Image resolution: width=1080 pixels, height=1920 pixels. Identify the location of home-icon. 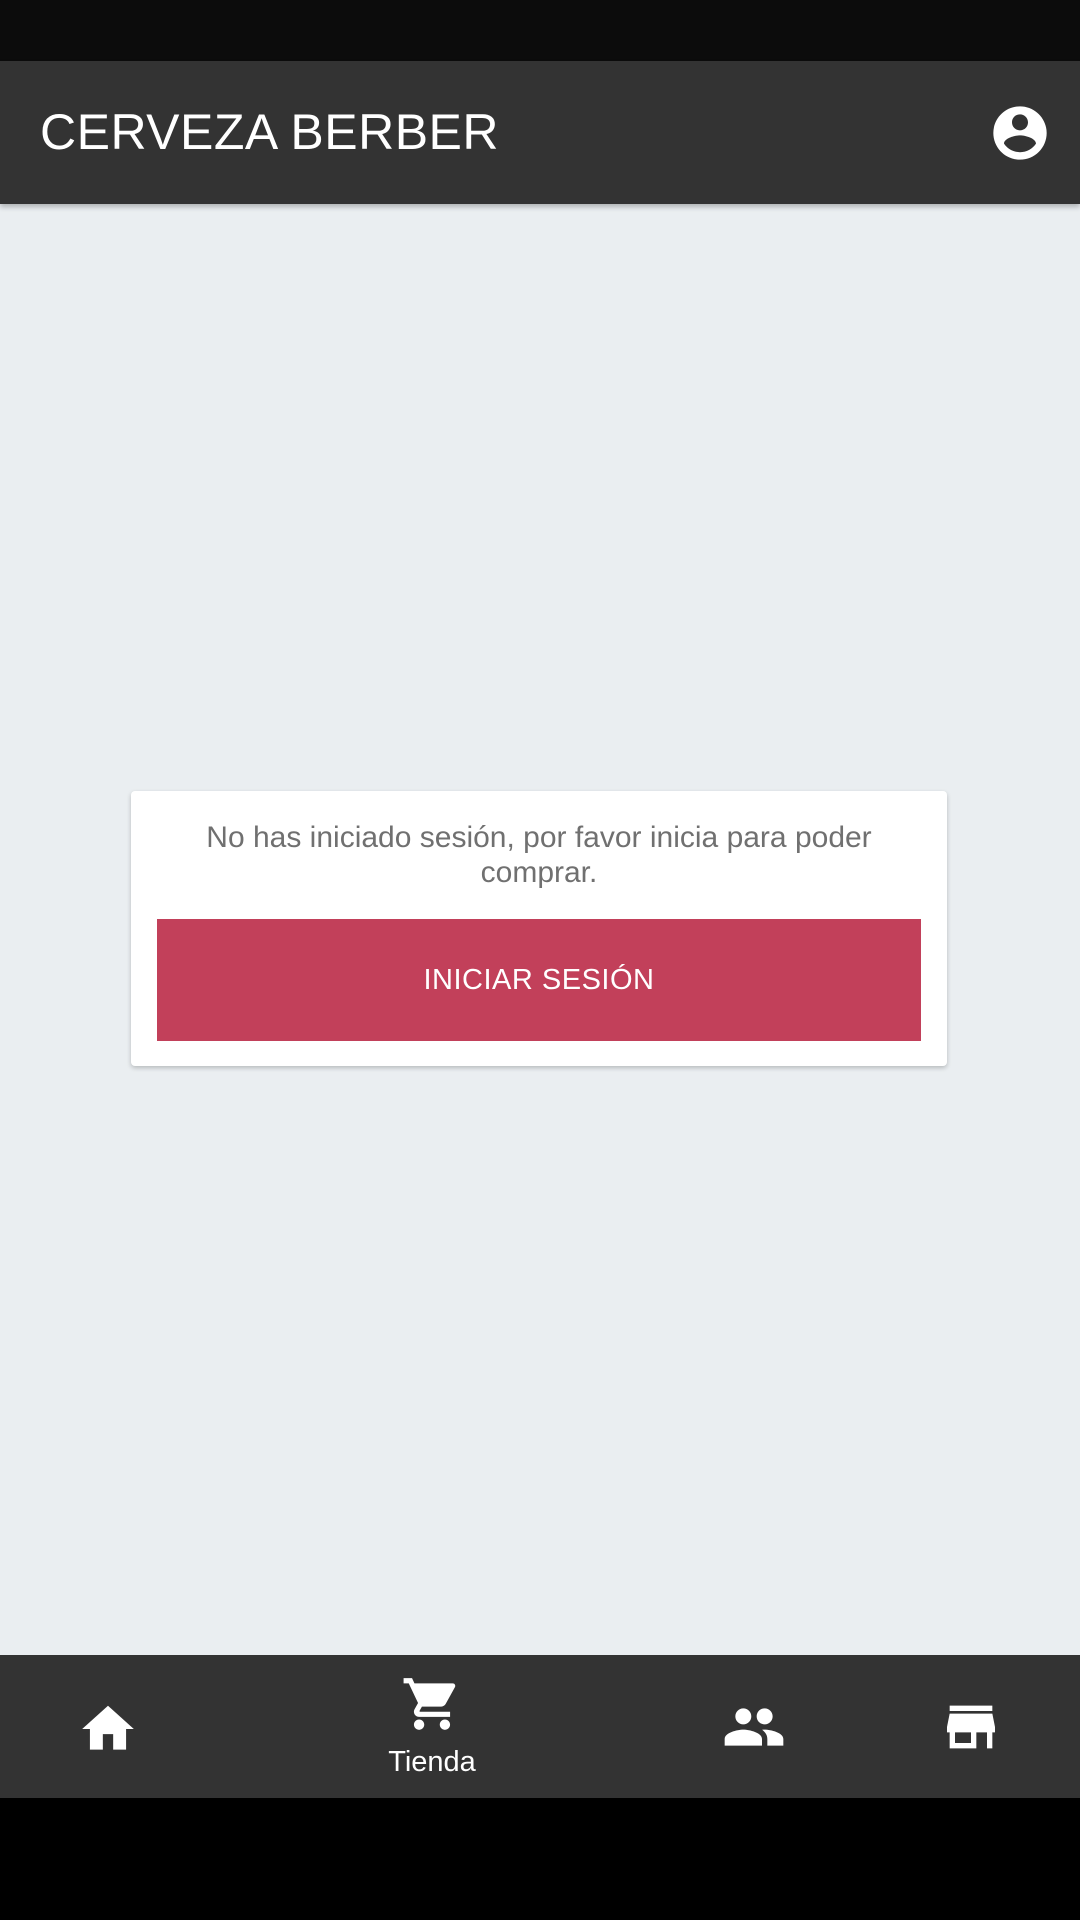
(108, 1727).